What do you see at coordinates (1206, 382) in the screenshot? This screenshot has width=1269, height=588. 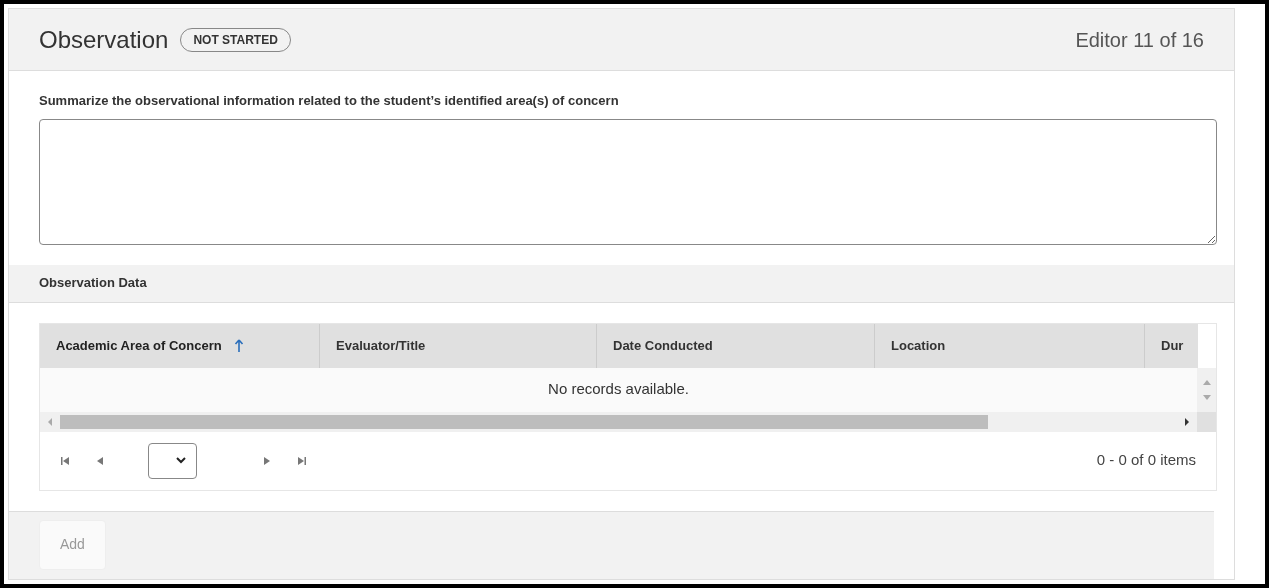 I see `scroll-up-icon` at bounding box center [1206, 382].